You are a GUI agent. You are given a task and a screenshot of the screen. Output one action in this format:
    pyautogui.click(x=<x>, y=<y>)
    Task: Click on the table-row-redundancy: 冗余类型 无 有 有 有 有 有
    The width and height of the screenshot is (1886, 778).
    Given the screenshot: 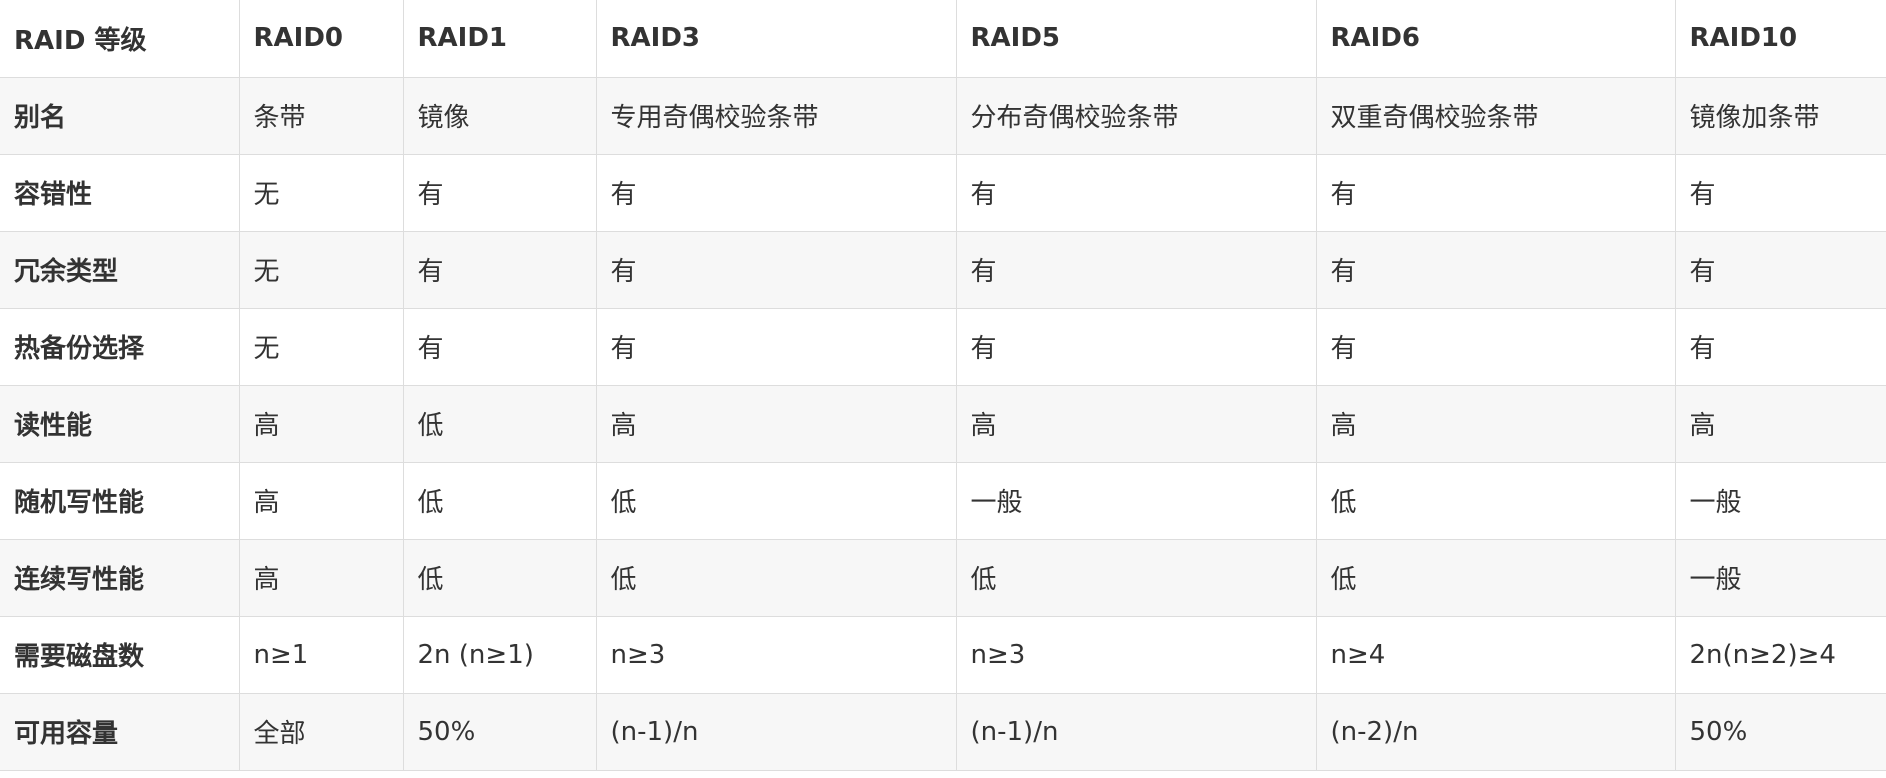 What is the action you would take?
    pyautogui.click(x=943, y=269)
    